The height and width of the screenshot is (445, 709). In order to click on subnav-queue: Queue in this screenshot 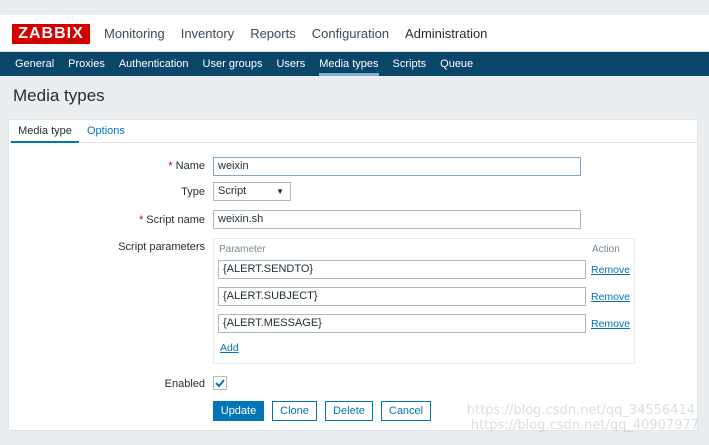, I will do `click(456, 64)`.